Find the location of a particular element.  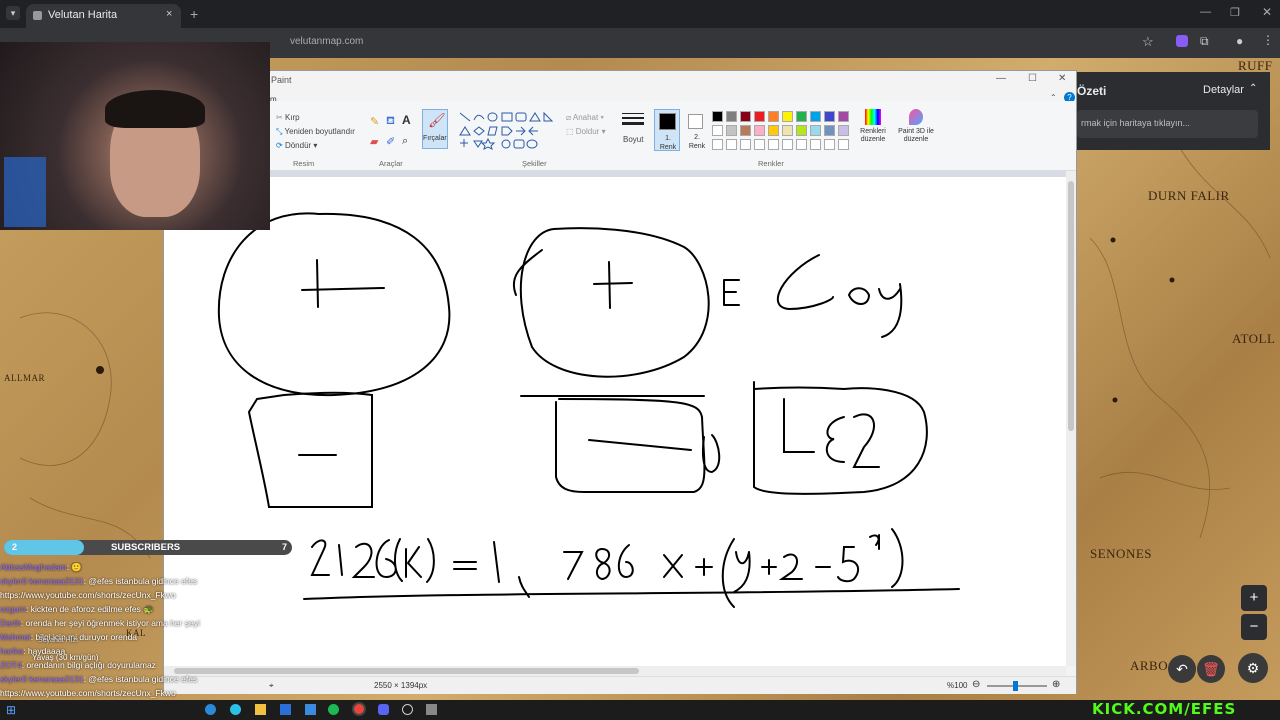

color-picker-icon: ✐ is located at coordinates (390, 141).